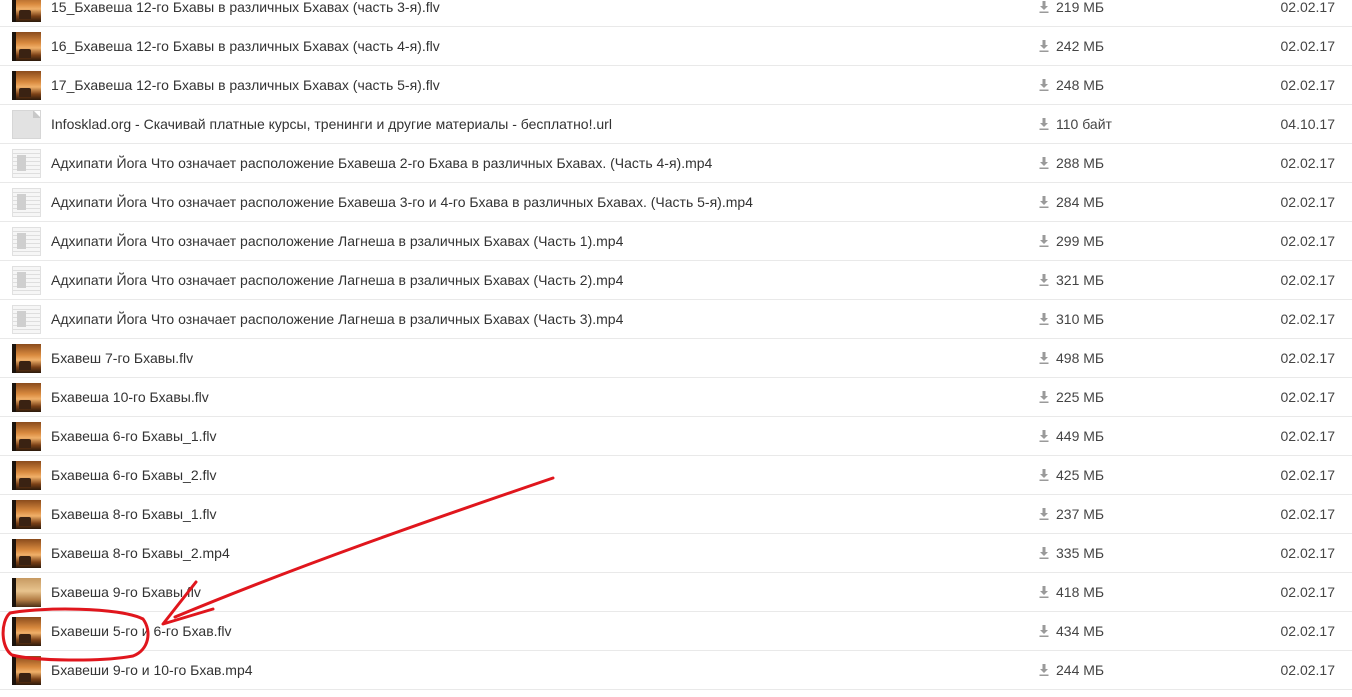 This screenshot has height=697, width=1352. I want to click on file-size: 310 МБ, so click(1080, 319).